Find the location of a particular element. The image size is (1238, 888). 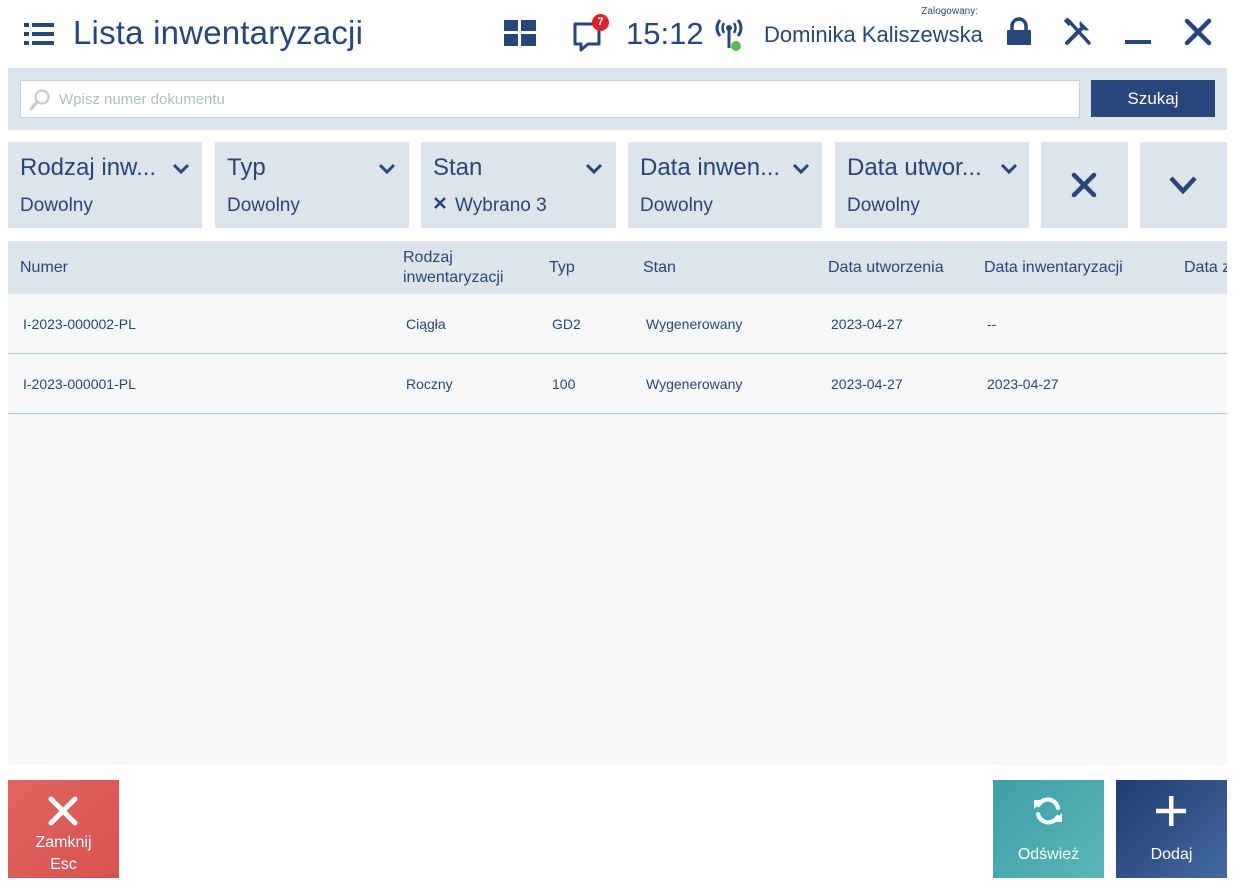

column-data-inwentaryzacji: Data inwentaryzacji is located at coordinates (1053, 268).